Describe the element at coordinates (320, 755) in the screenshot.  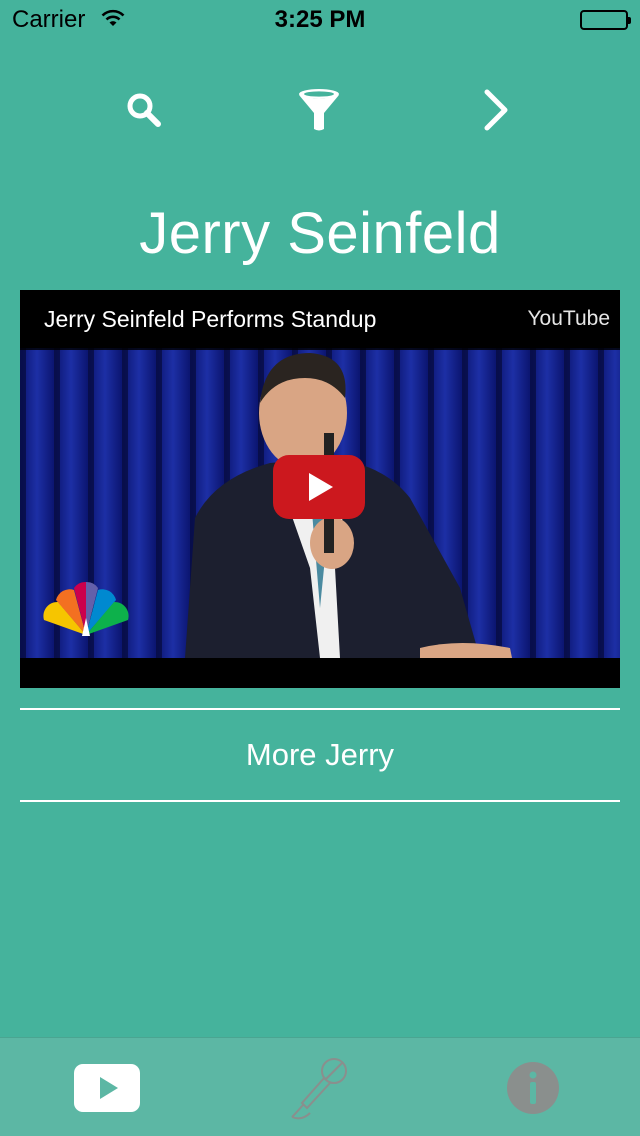
I see `more-jerry-button: More Jerry` at that location.